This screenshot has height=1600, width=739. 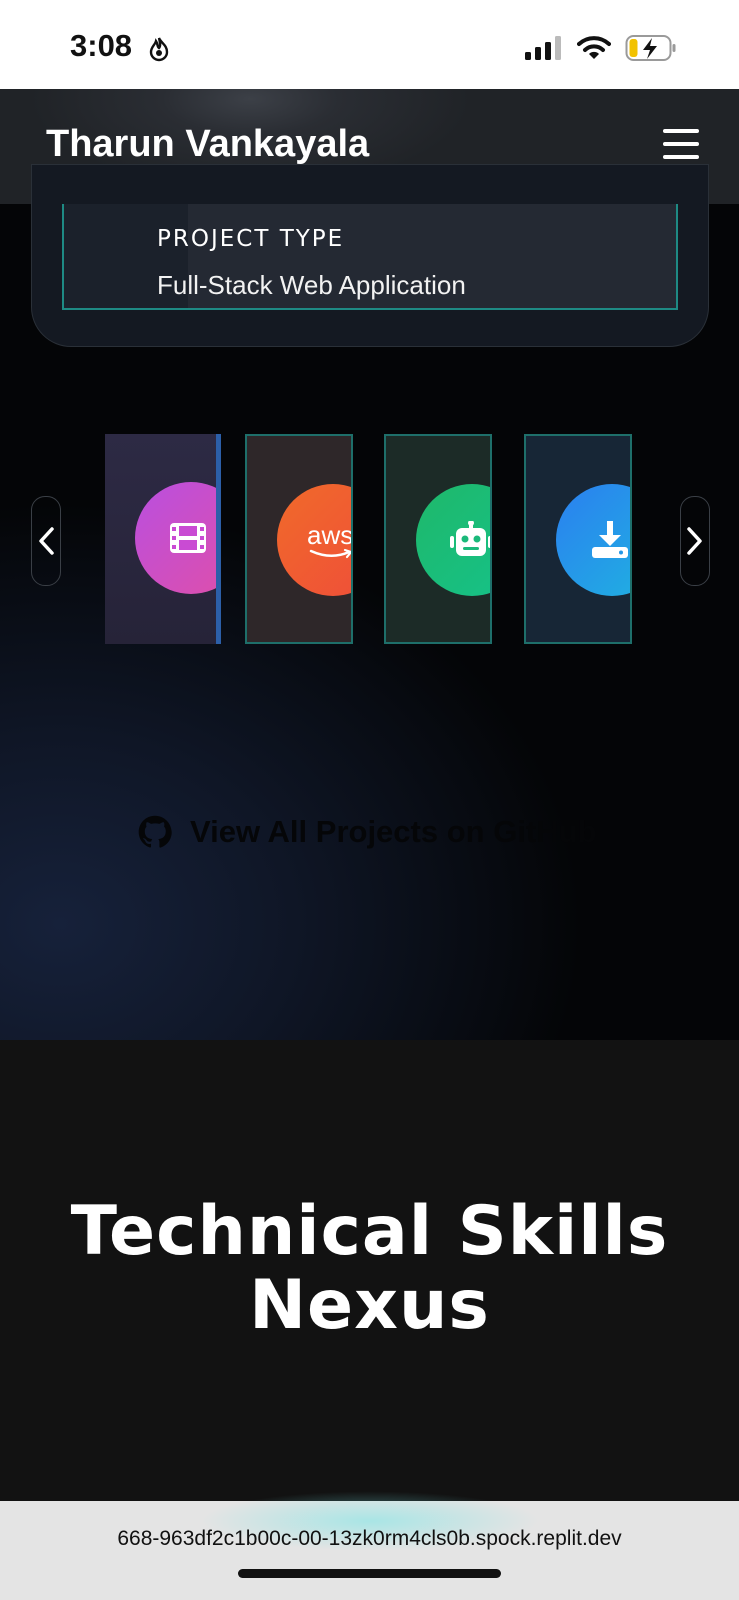 I want to click on flame-icon, so click(x=159, y=51).